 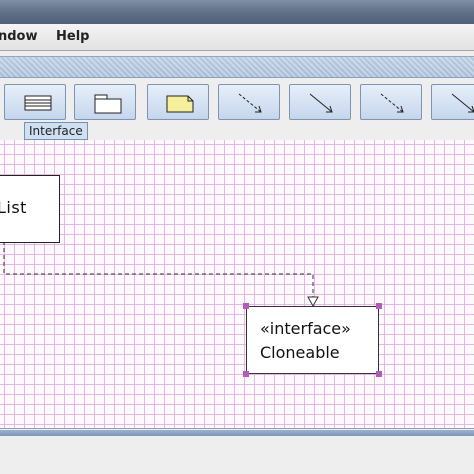 What do you see at coordinates (305, 328) in the screenshot?
I see `interface-stereotype: «interface»` at bounding box center [305, 328].